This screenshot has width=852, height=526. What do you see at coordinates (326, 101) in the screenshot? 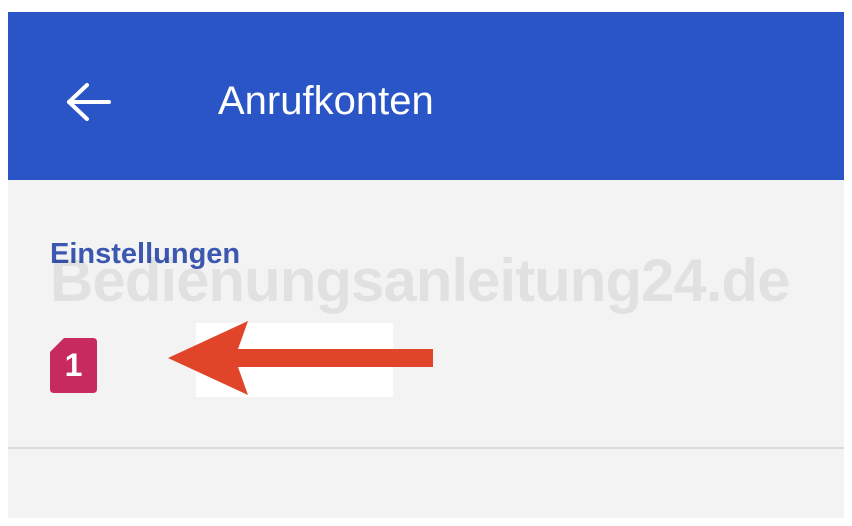
I see `page-title: Anrufkonten` at bounding box center [326, 101].